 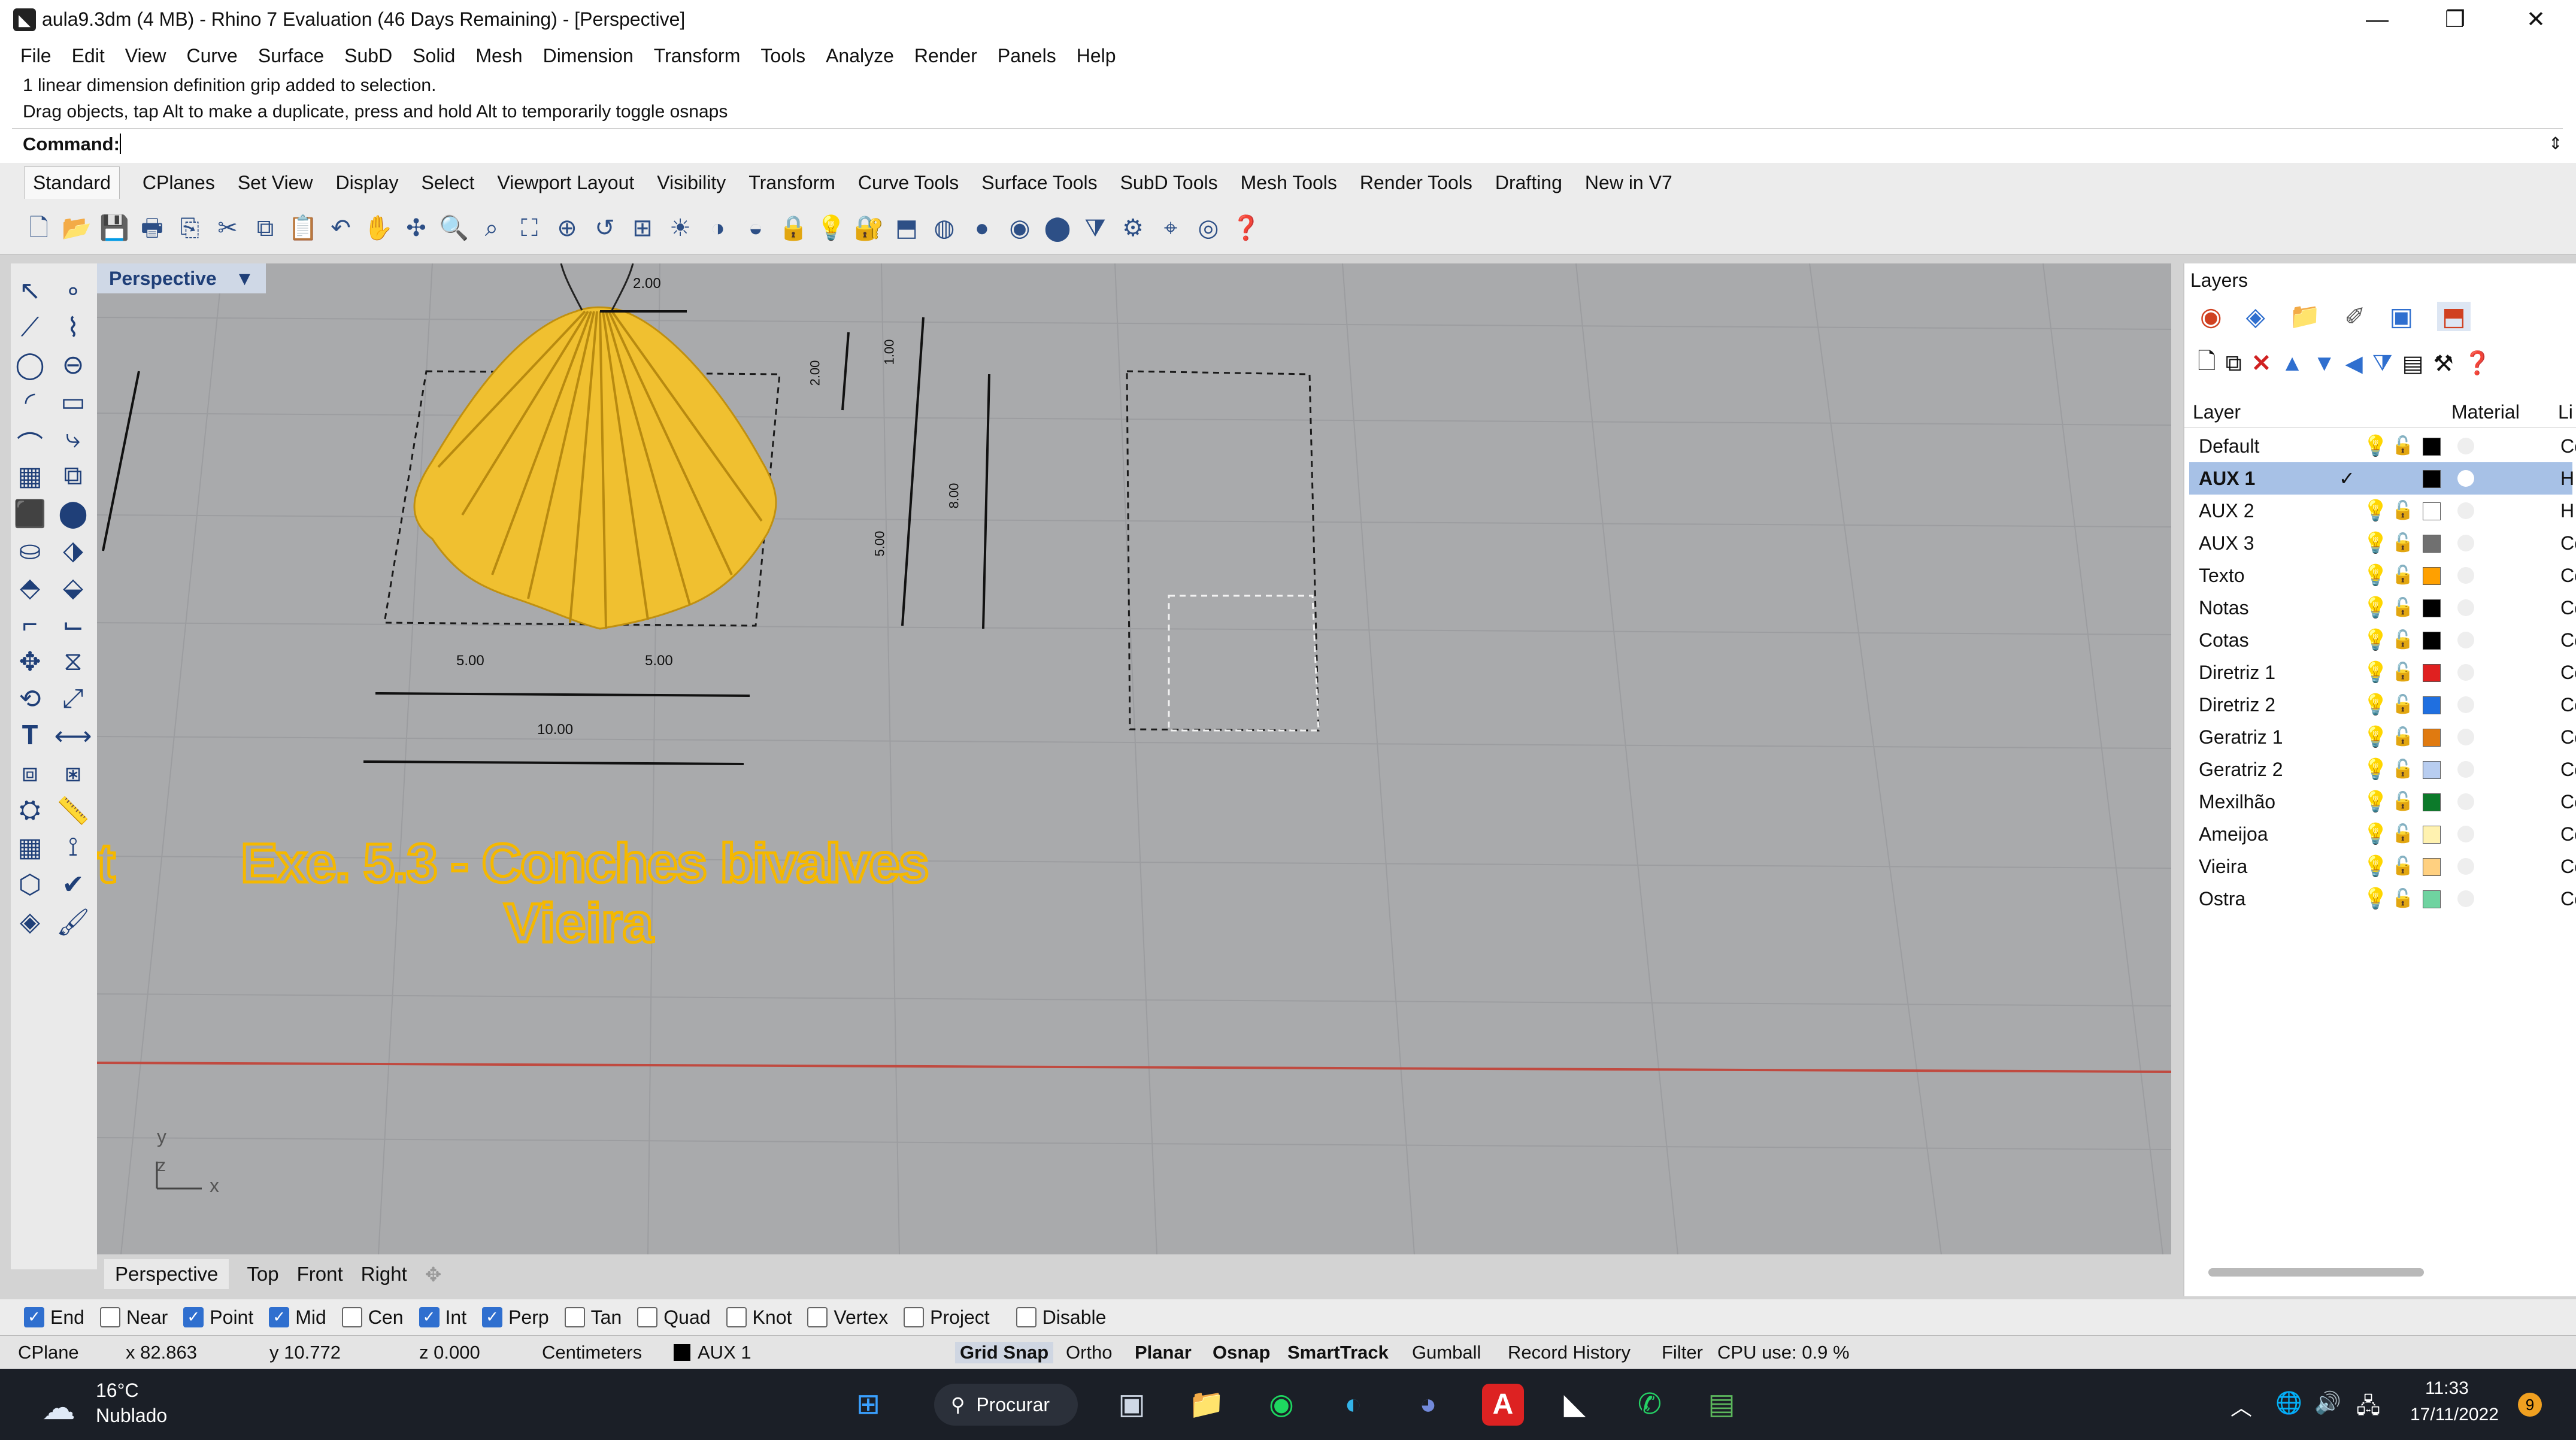 I want to click on layer-row: Notas 💡🔓 Cc, so click(x=2382, y=608).